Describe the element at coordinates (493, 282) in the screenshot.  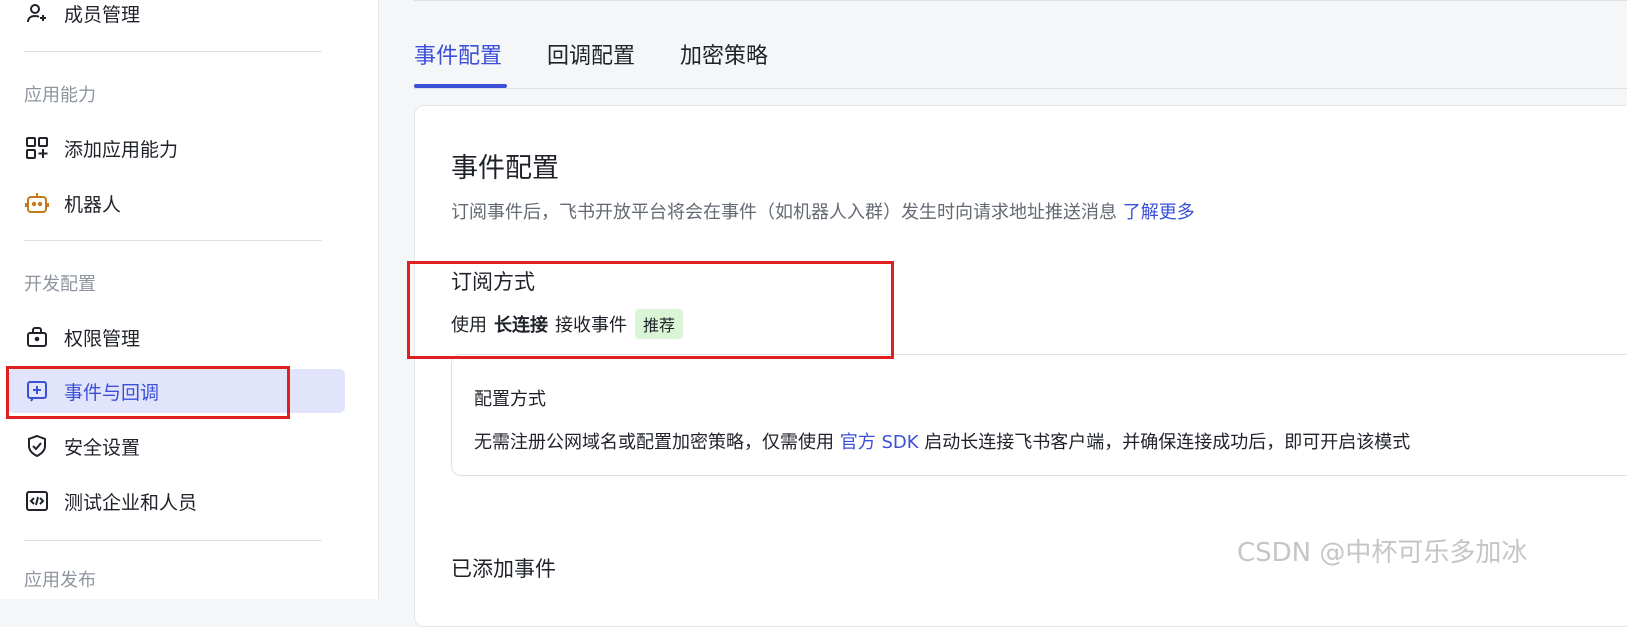
I see `subscribe-method-title: 订阅方式` at that location.